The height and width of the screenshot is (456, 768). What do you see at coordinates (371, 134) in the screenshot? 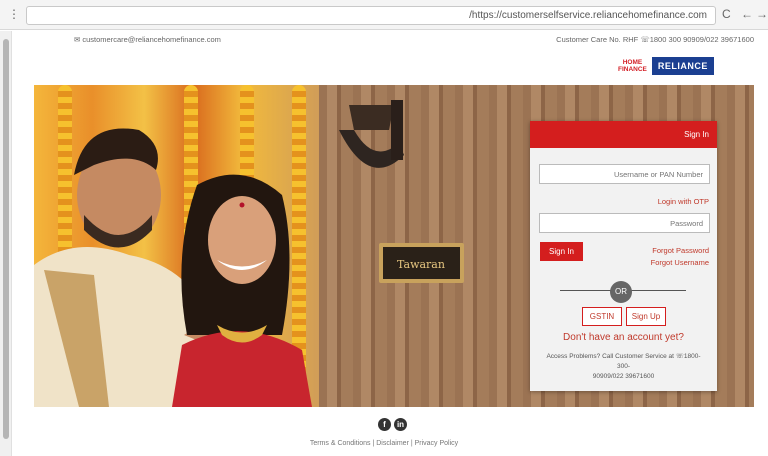
I see `wall-lamp-illustration` at bounding box center [371, 134].